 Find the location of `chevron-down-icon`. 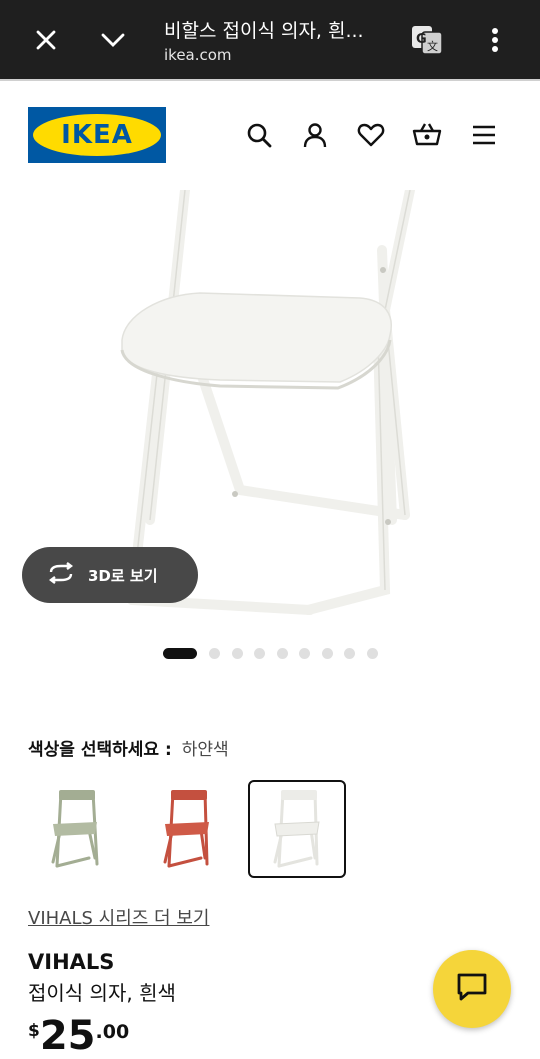

chevron-down-icon is located at coordinates (113, 40).